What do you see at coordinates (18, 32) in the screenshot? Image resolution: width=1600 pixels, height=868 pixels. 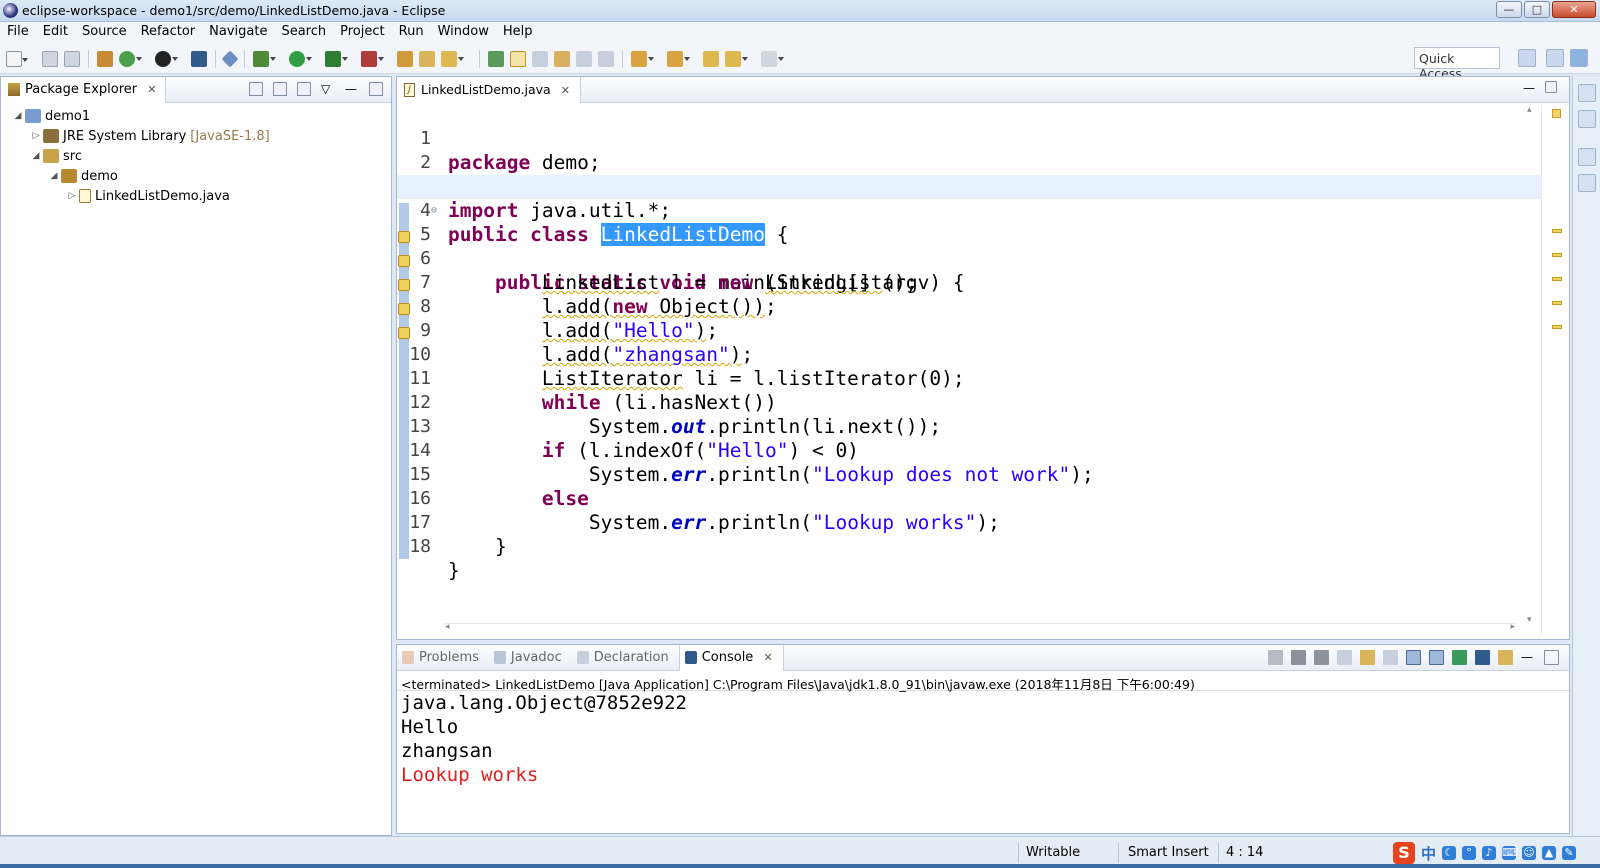 I see `menu-file: File` at bounding box center [18, 32].